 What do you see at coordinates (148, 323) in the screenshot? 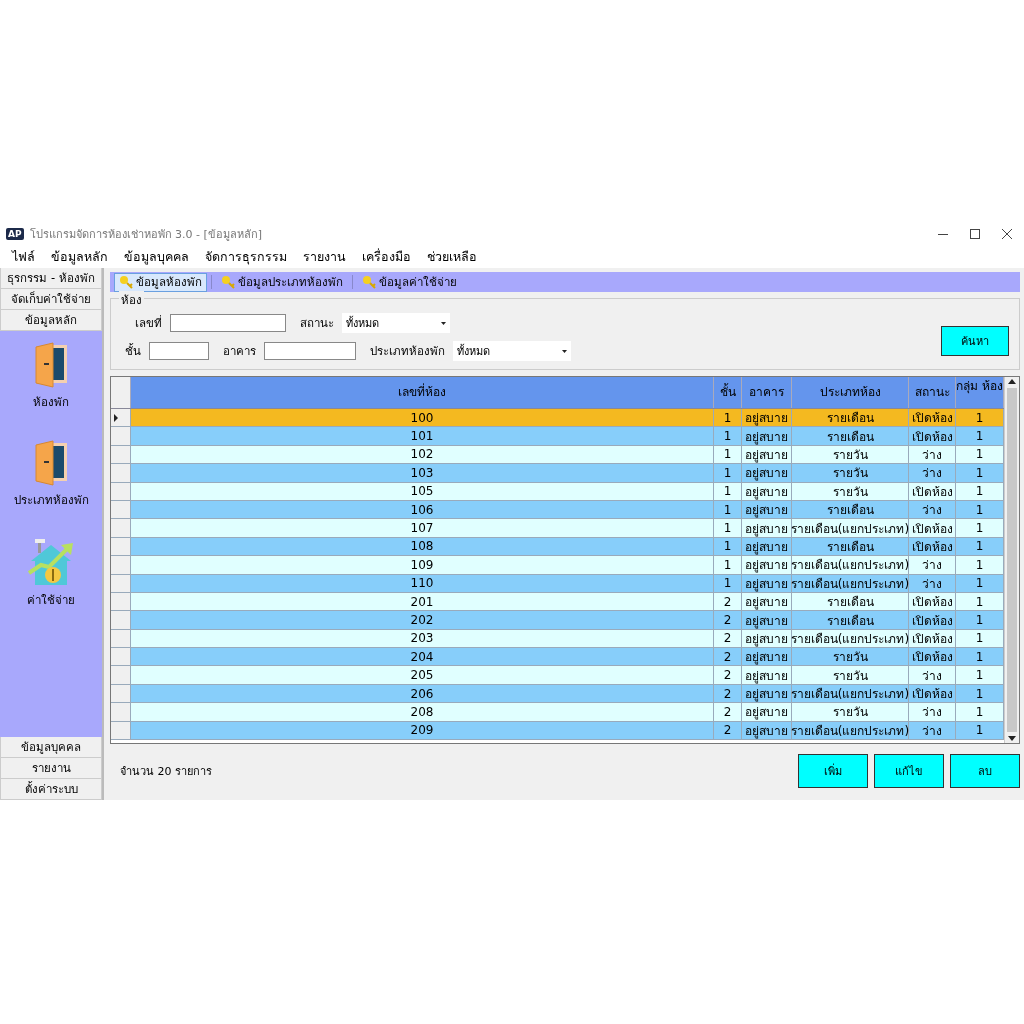
I see `field-label: เลขที่` at bounding box center [148, 323].